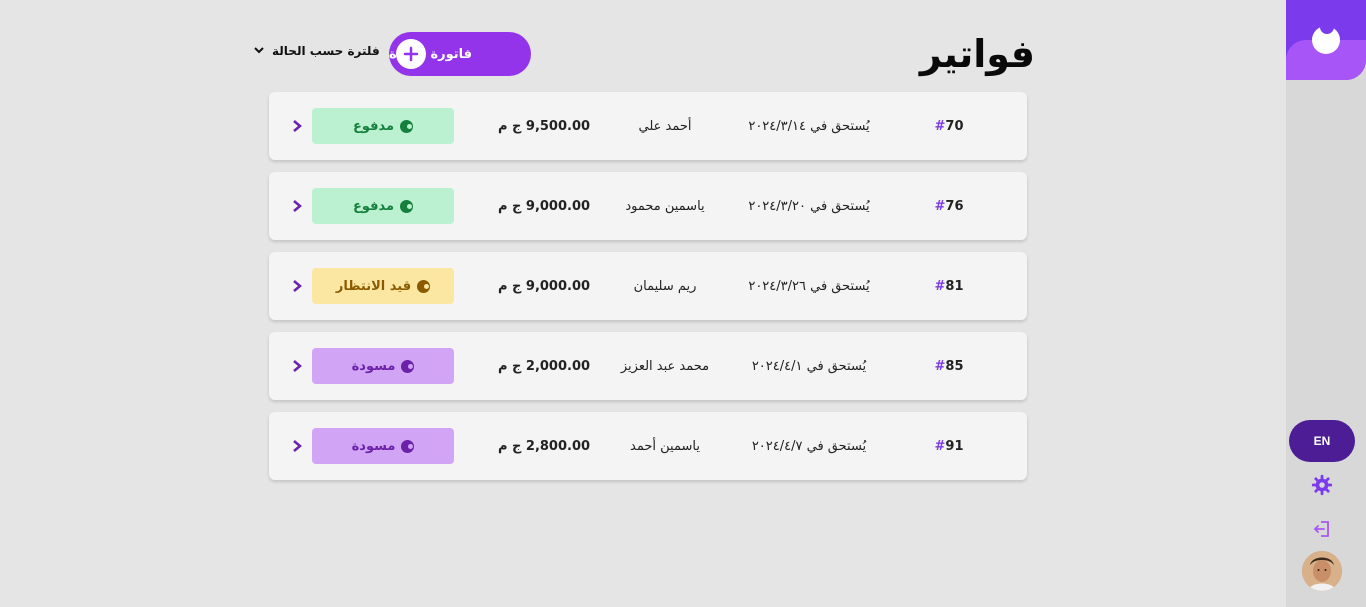 The width and height of the screenshot is (1366, 607). I want to click on invoice-id: #85, so click(949, 366).